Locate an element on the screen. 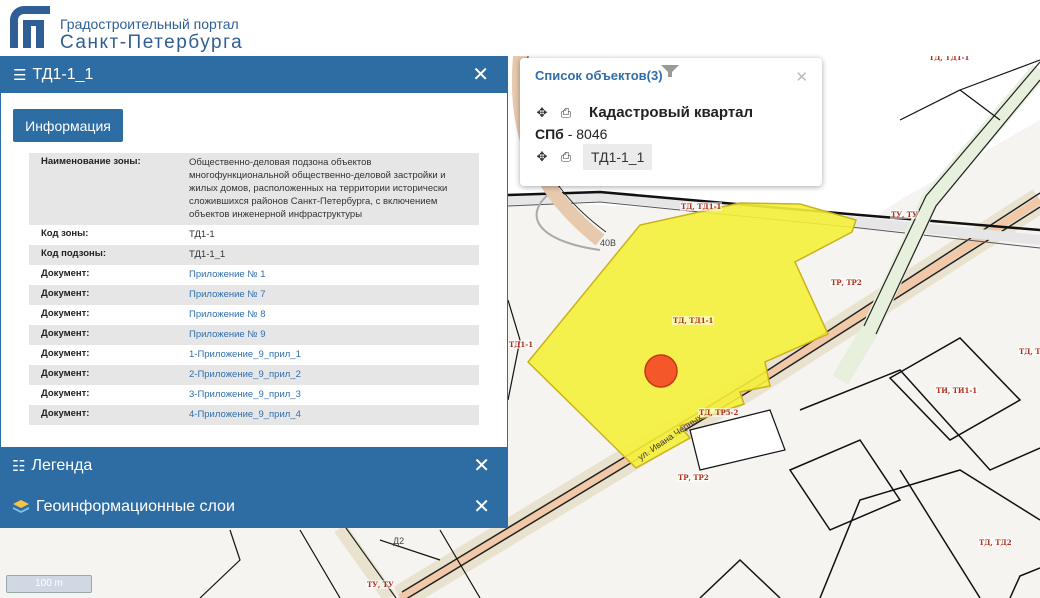 The width and height of the screenshot is (1040, 598). table-row: Документ: Приложение № 7 is located at coordinates (254, 295).